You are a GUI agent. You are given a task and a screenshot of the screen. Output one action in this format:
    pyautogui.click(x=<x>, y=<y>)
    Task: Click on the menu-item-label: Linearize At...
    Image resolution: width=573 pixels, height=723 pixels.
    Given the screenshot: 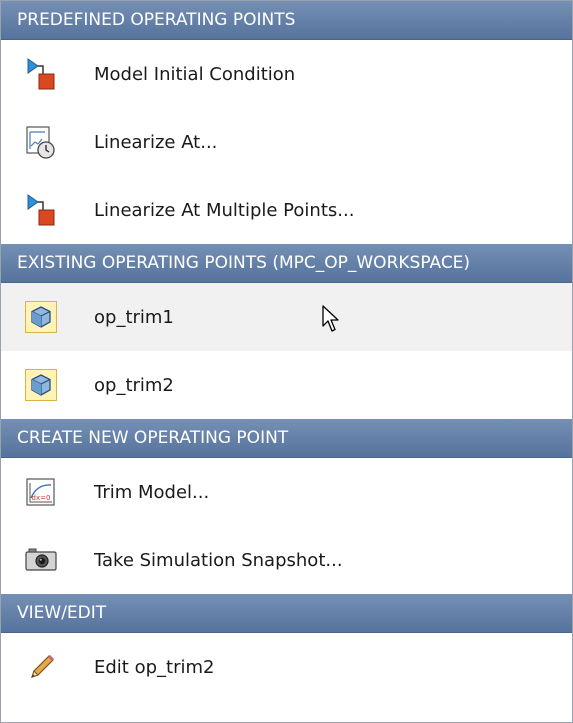 What is the action you would take?
    pyautogui.click(x=156, y=142)
    